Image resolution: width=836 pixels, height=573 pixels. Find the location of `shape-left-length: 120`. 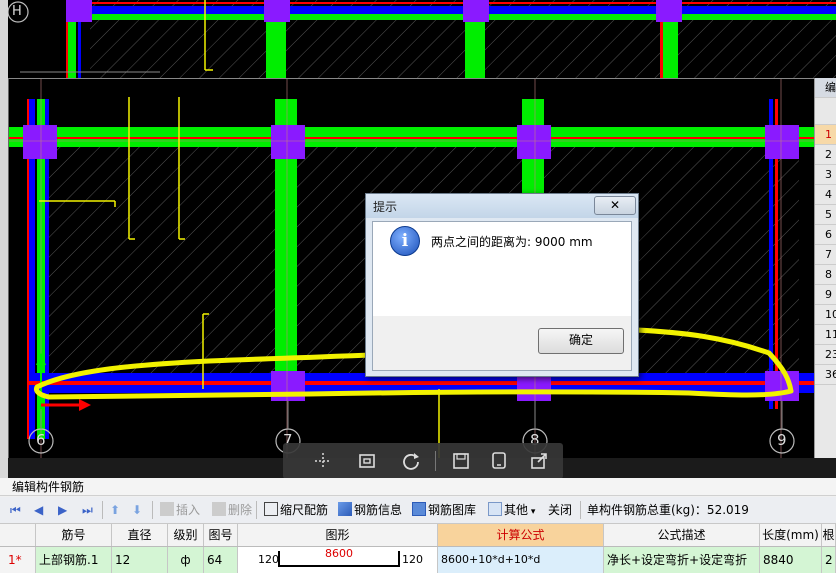

shape-left-length: 120 is located at coordinates (268, 559).